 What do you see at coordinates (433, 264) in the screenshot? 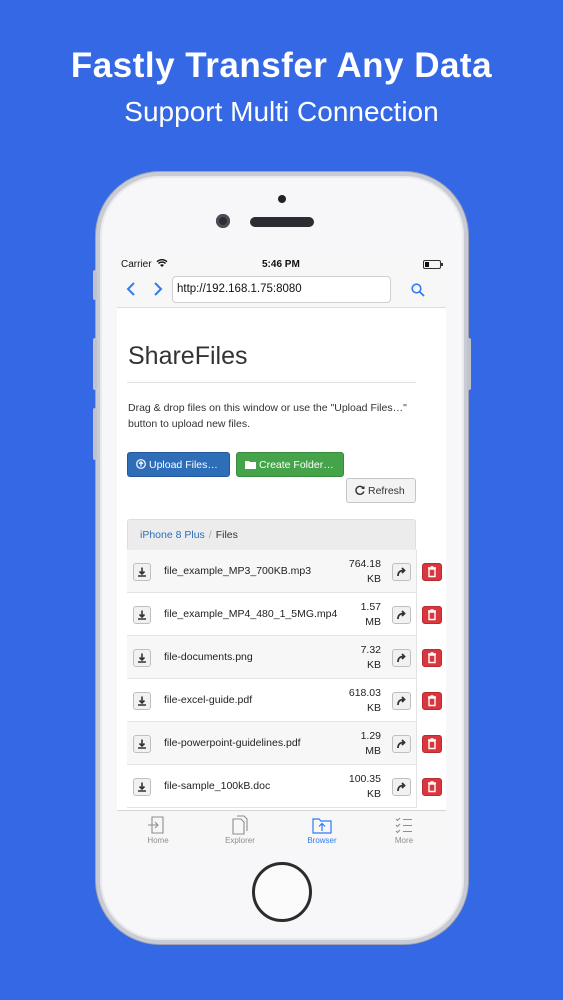
I see `battery-icon` at bounding box center [433, 264].